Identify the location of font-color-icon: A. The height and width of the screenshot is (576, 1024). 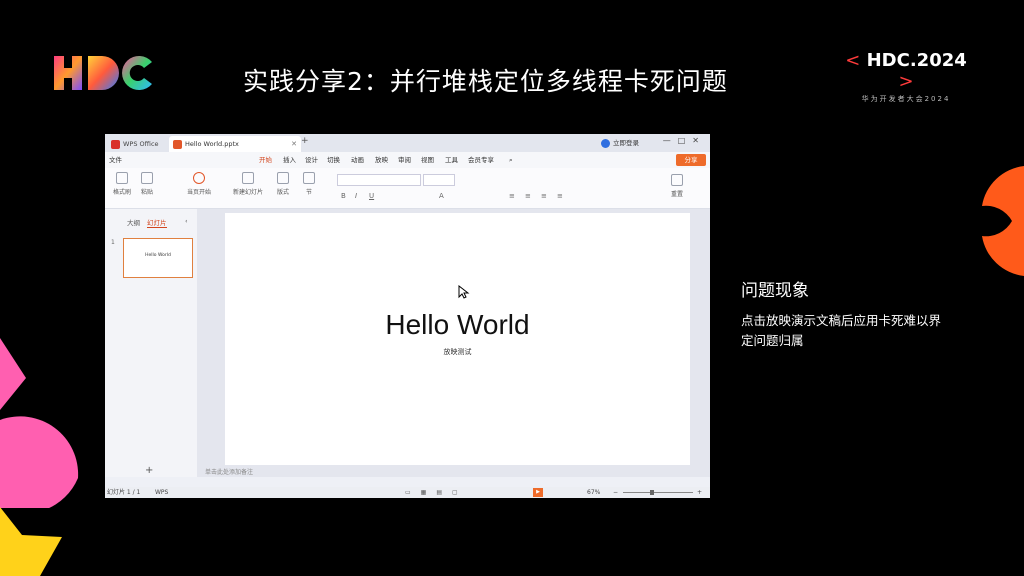
(441, 196).